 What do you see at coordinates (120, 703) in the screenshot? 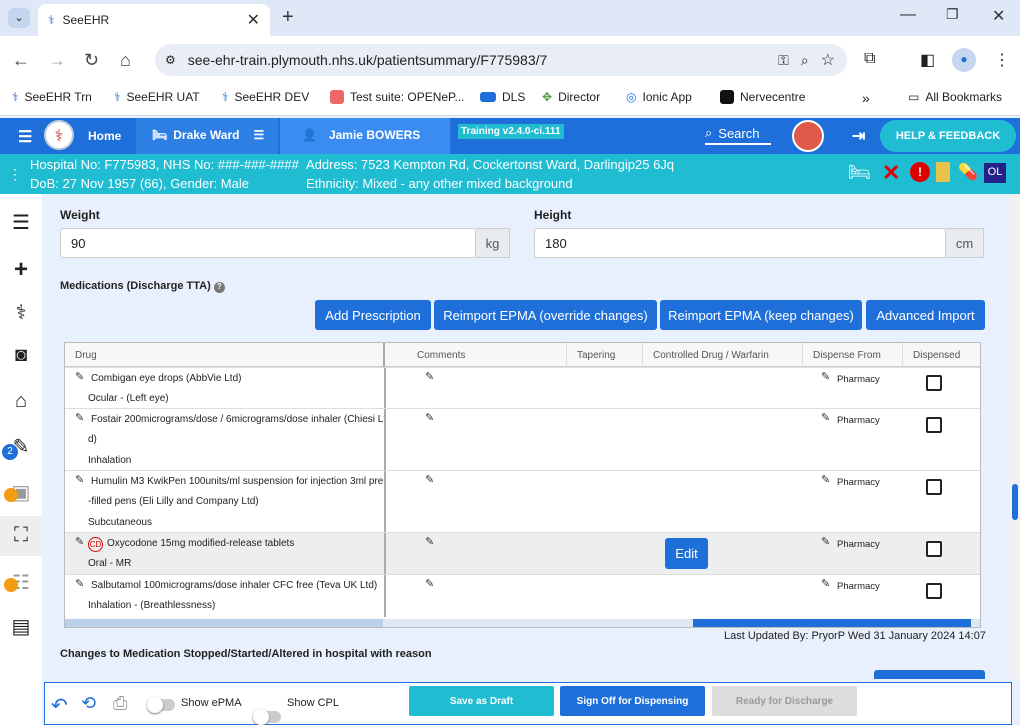
I see `print-icon: ⎙` at bounding box center [120, 703].